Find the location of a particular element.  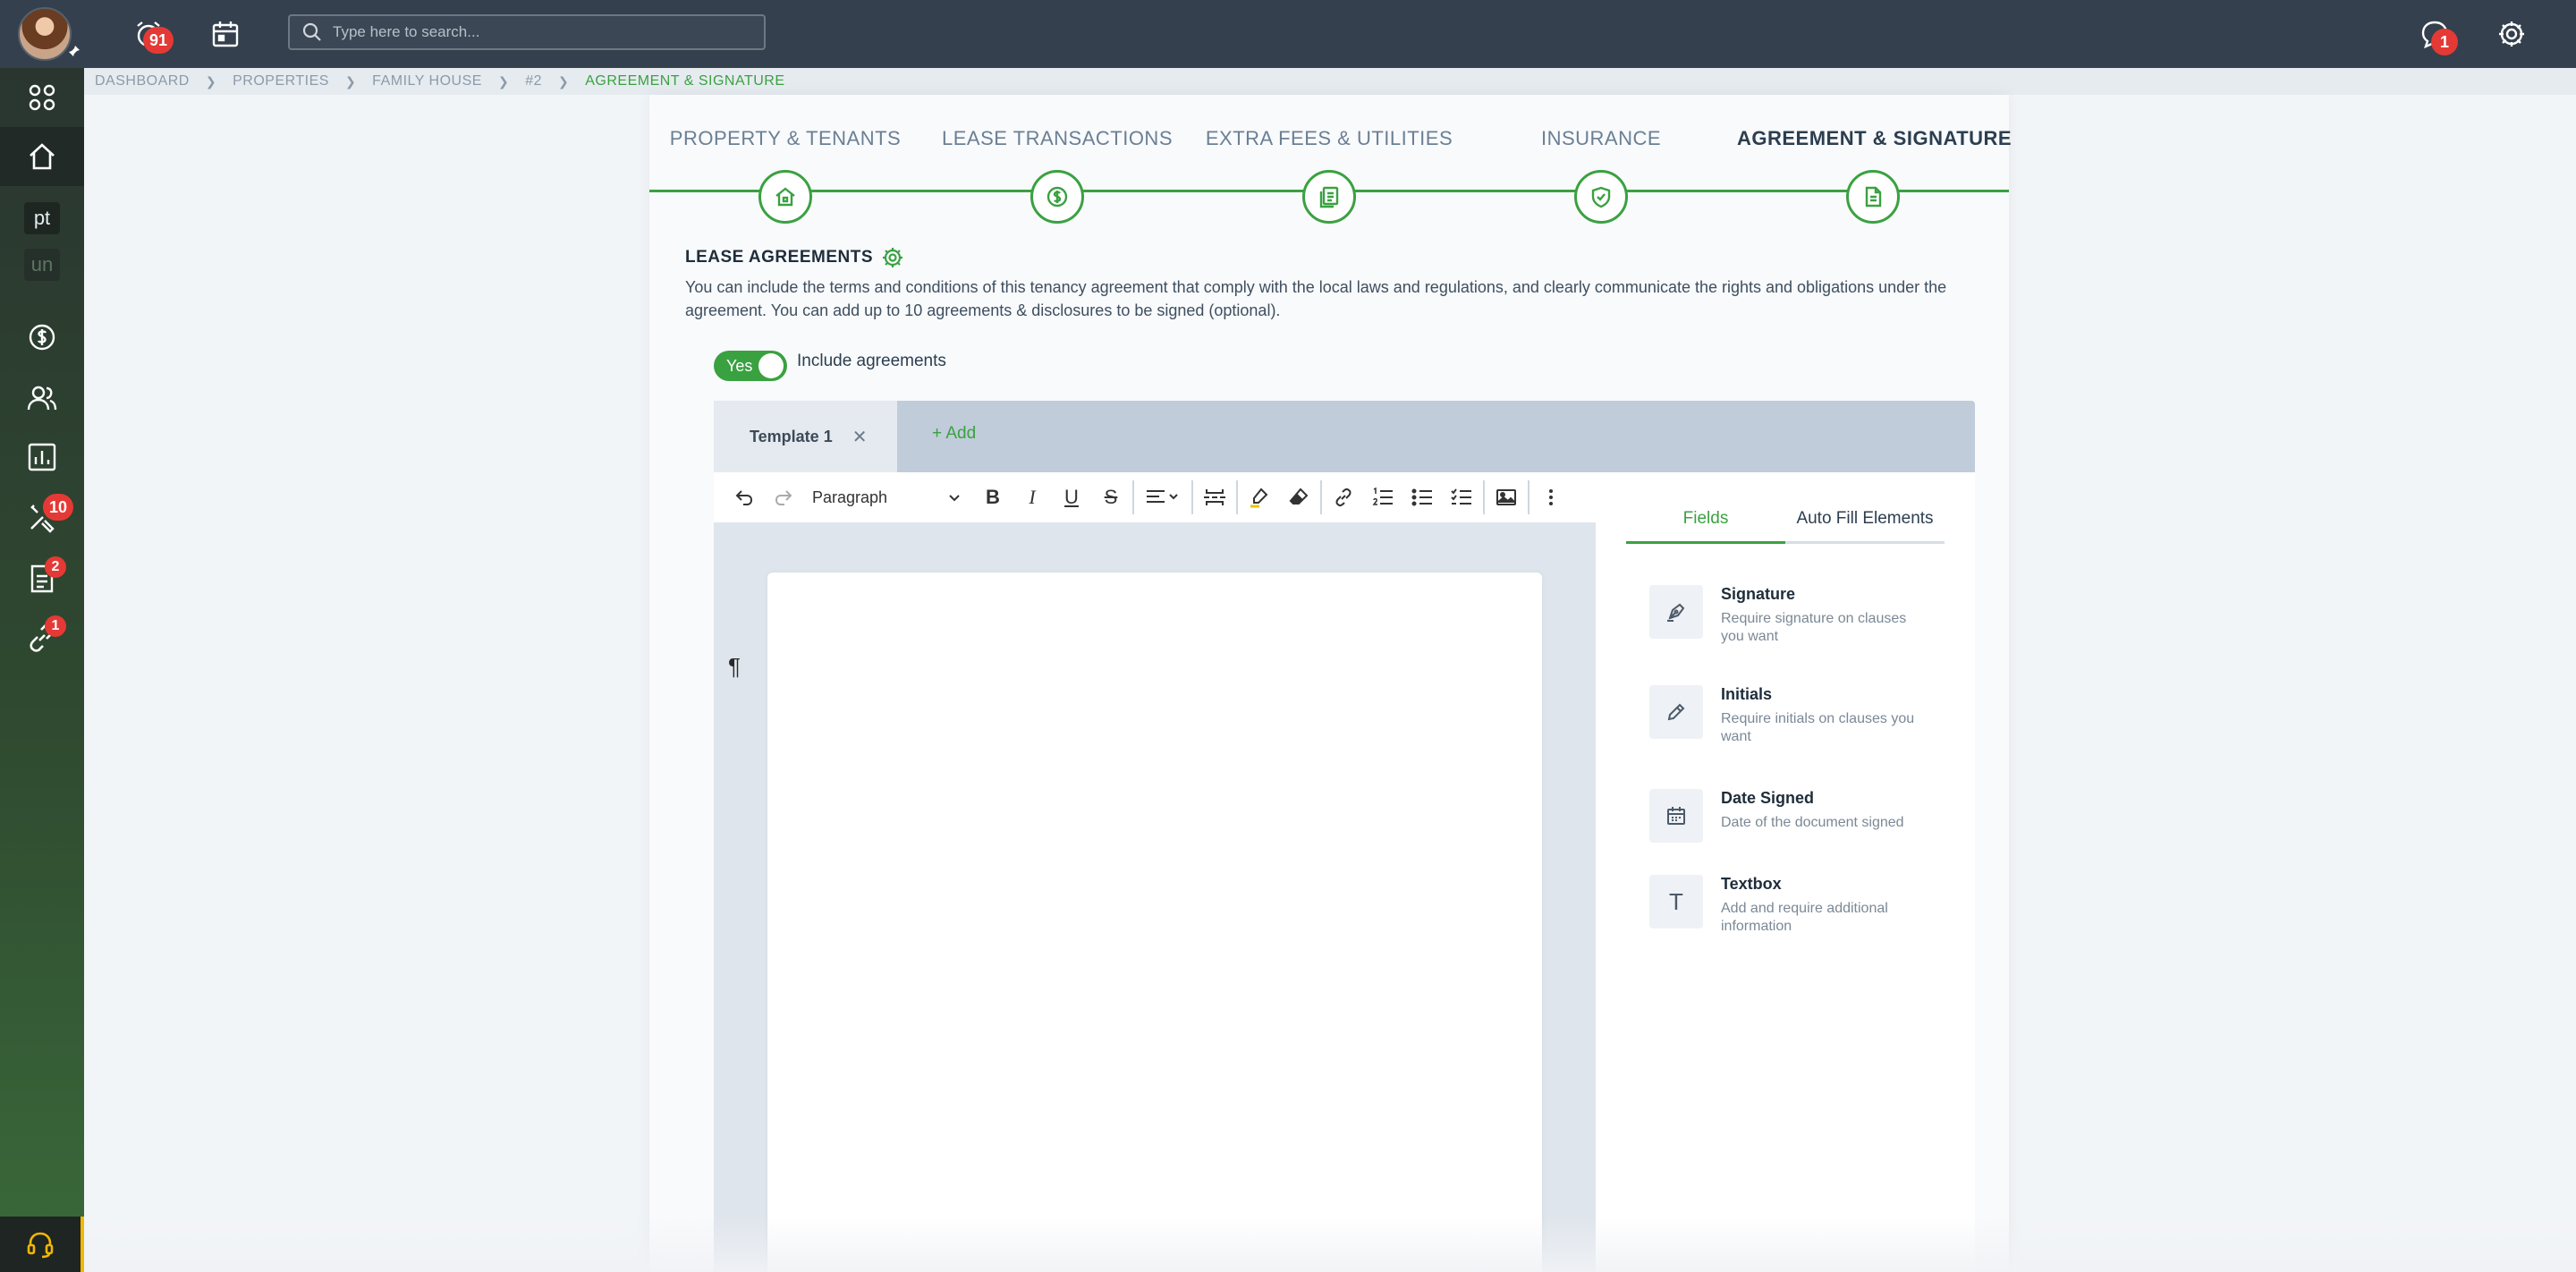

step-lease-transactions: LEASE TRANSACTIONS is located at coordinates (1057, 175).